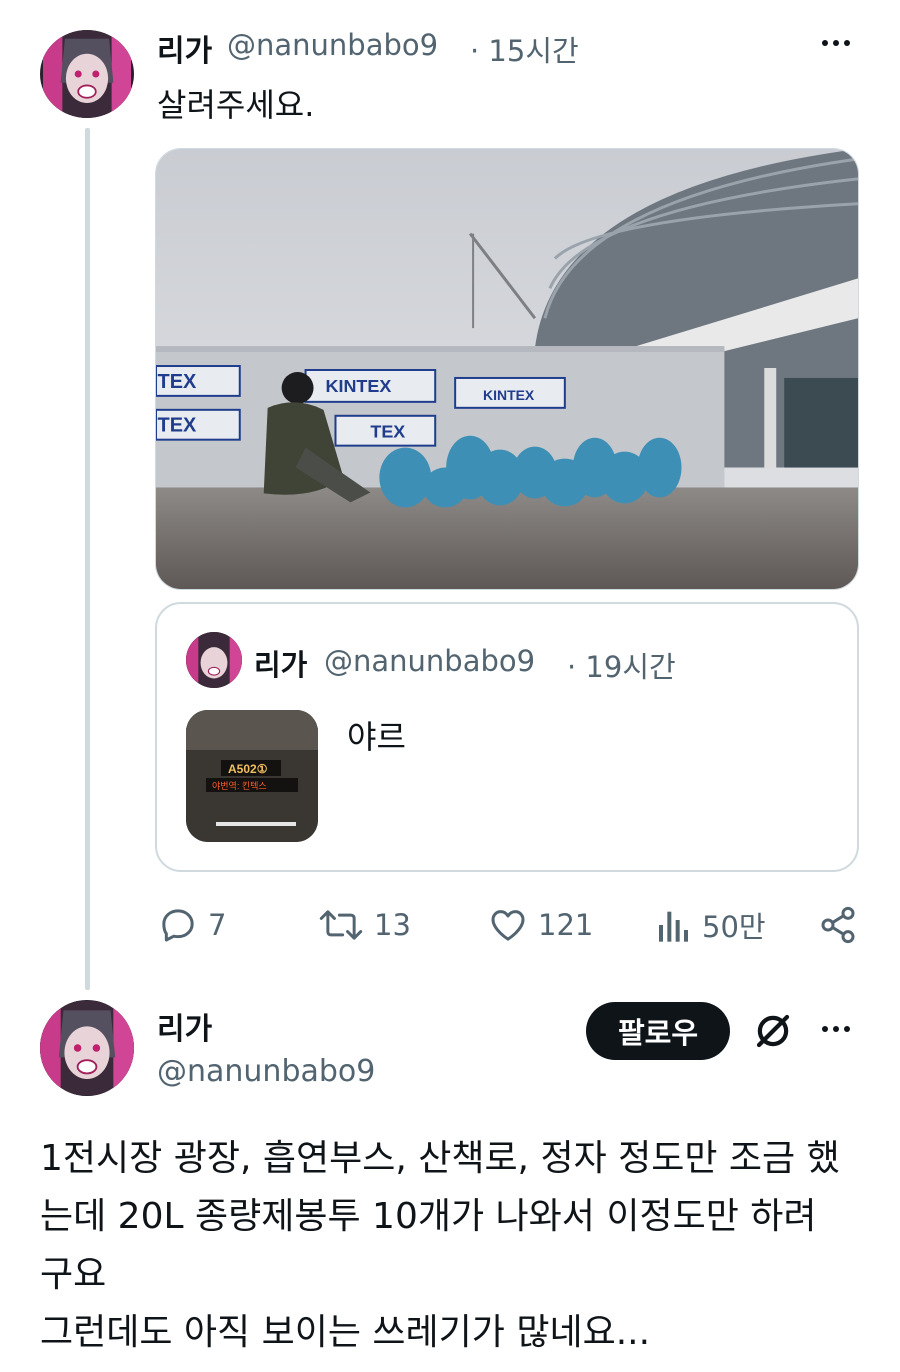  What do you see at coordinates (428, 1216) in the screenshot?
I see `reply-text-line: 는데 20L 종량제봉투 10개가 나와서 이정도만 하려` at bounding box center [428, 1216].